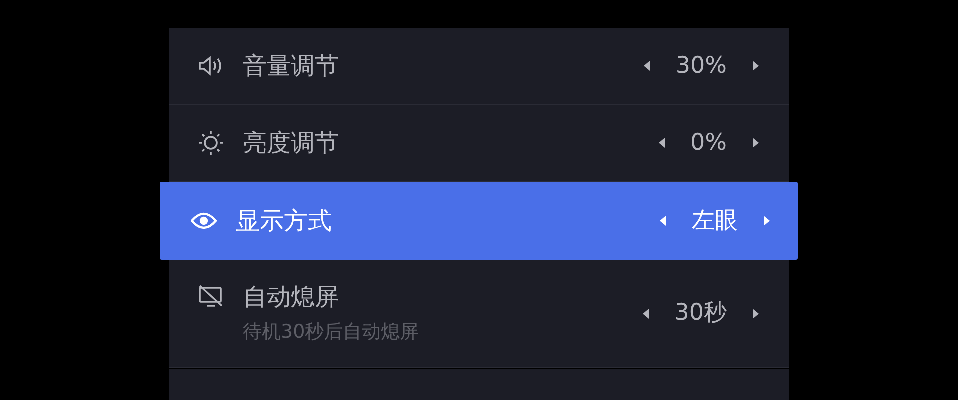 This screenshot has height=400, width=958. Describe the element at coordinates (204, 221) in the screenshot. I see `eye-icon` at that location.